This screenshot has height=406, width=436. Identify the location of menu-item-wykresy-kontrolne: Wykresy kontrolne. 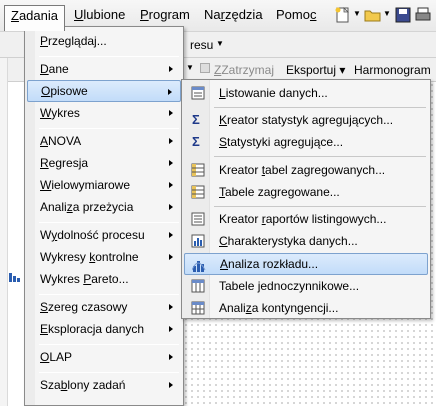
(104, 257).